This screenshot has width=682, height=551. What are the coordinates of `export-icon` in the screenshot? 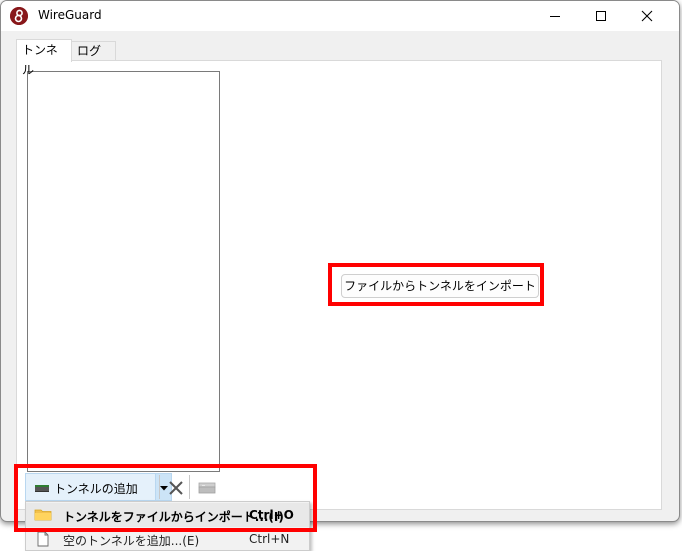 It's located at (207, 488).